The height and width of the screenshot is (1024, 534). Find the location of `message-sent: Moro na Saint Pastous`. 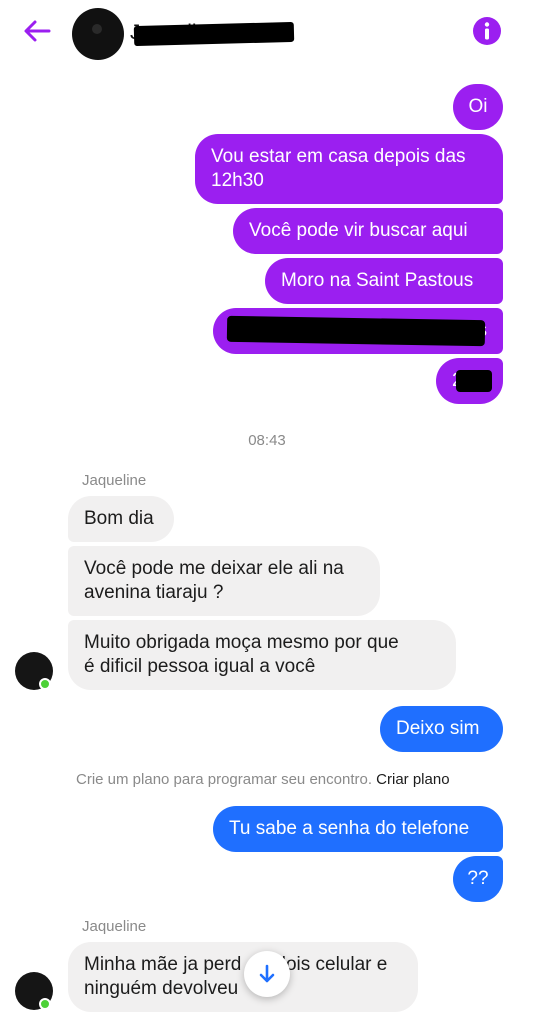

message-sent: Moro na Saint Pastous is located at coordinates (384, 281).